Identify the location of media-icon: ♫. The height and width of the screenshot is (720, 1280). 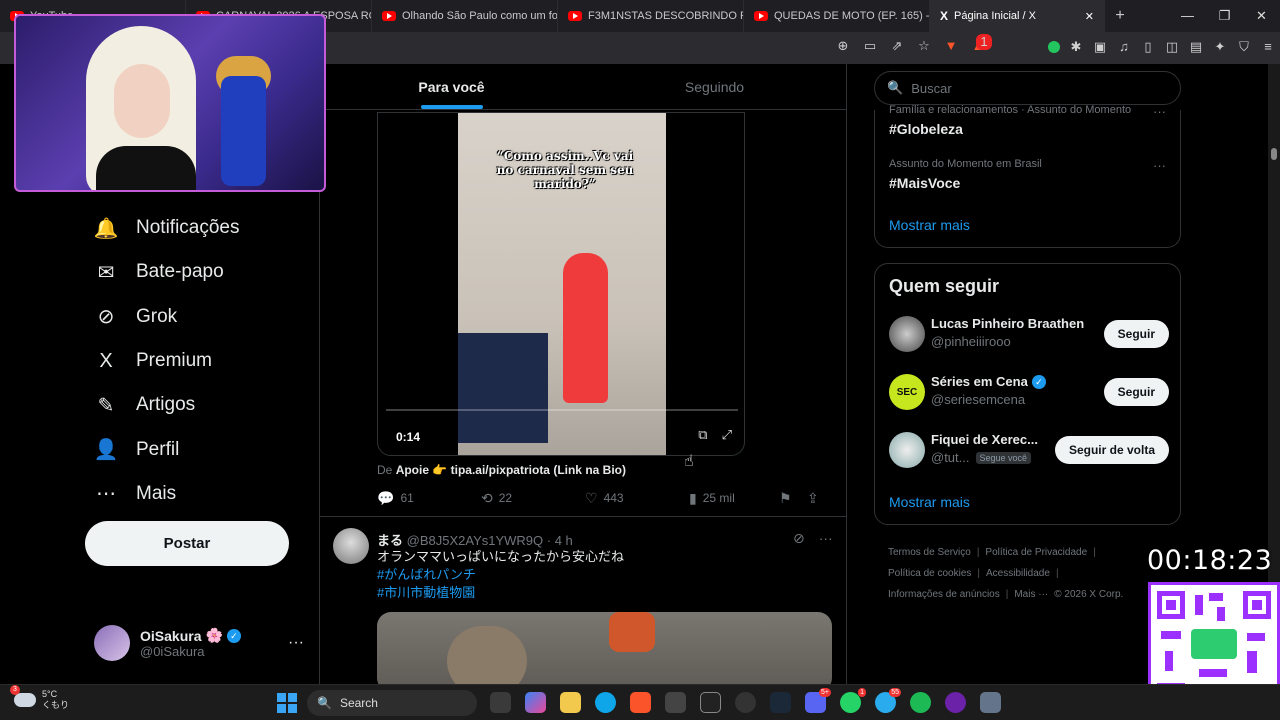
(1124, 47).